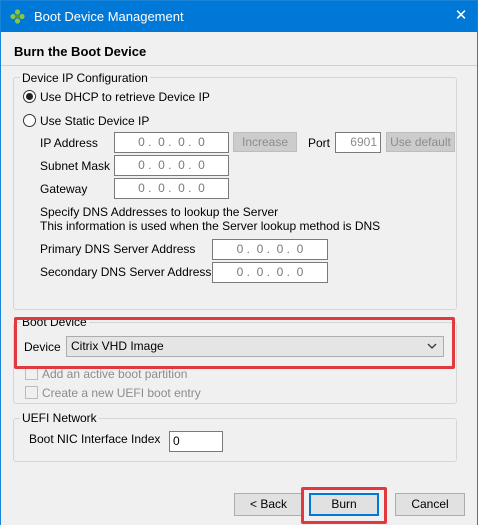  I want to click on subnet-mask-field: 0 . 0 . 0 . 0, so click(171, 165).